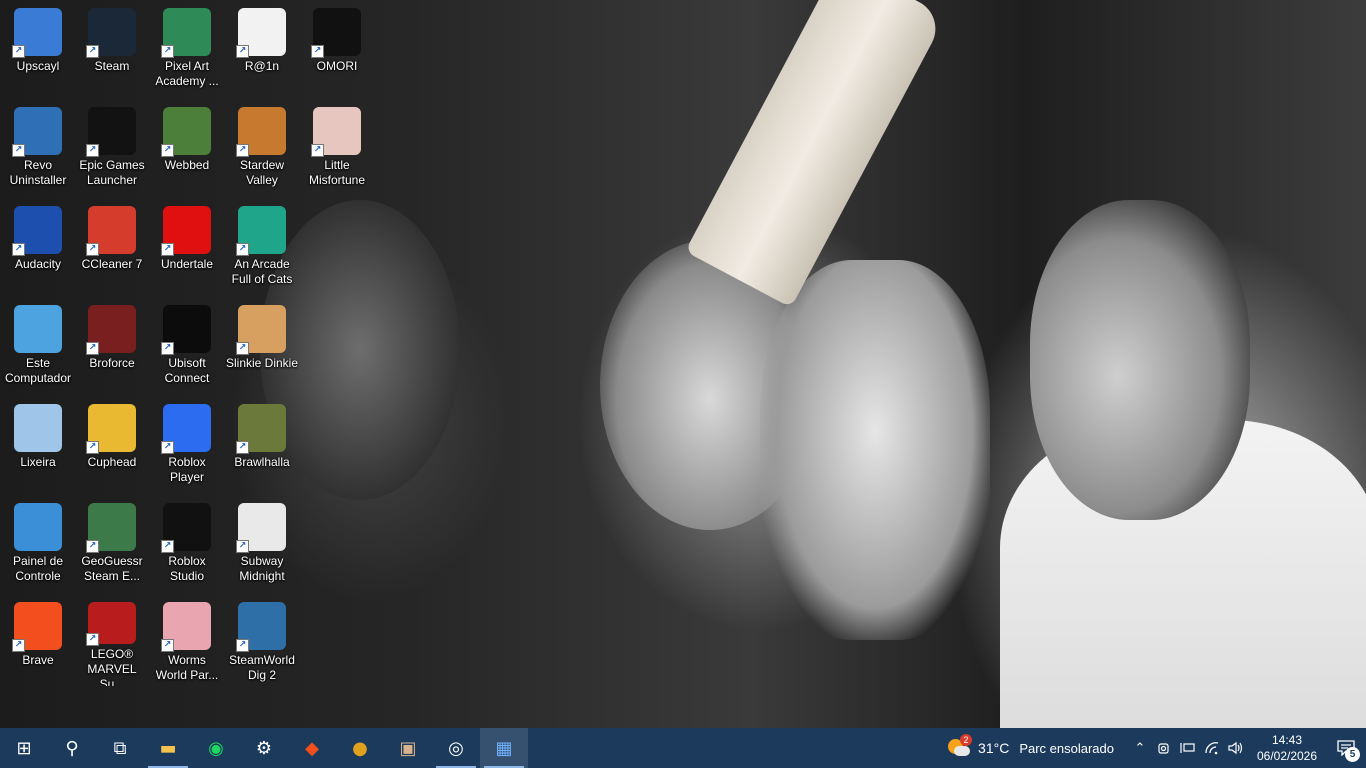 Image resolution: width=1366 pixels, height=768 pixels. I want to click on webbed-icon: ↗, so click(186, 132).